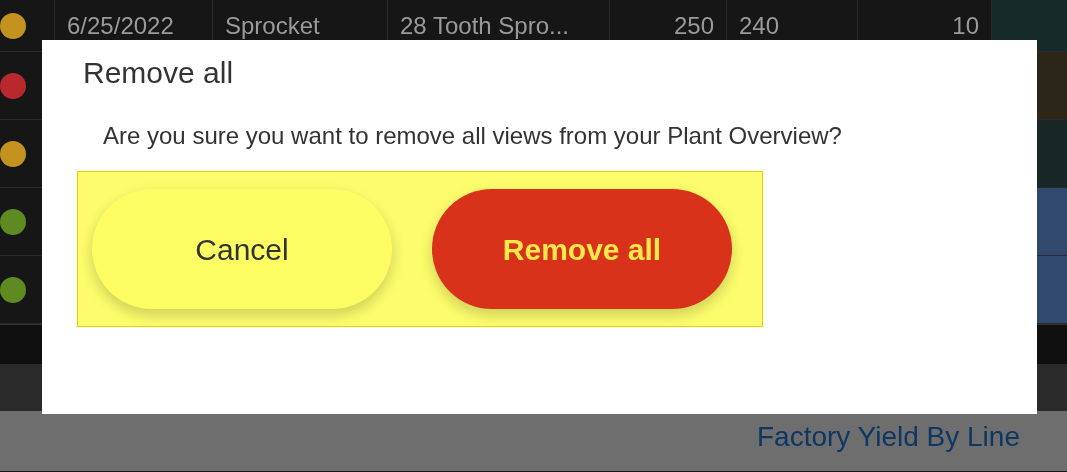 This screenshot has height=472, width=1067. Describe the element at coordinates (242, 249) in the screenshot. I see `cancel-button: Cancel` at that location.